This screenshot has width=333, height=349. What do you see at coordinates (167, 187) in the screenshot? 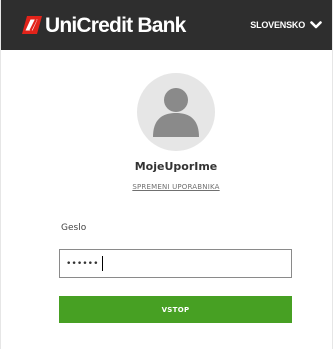
I see `change-user-link: SPREMENI UPORABNIKA` at bounding box center [167, 187].